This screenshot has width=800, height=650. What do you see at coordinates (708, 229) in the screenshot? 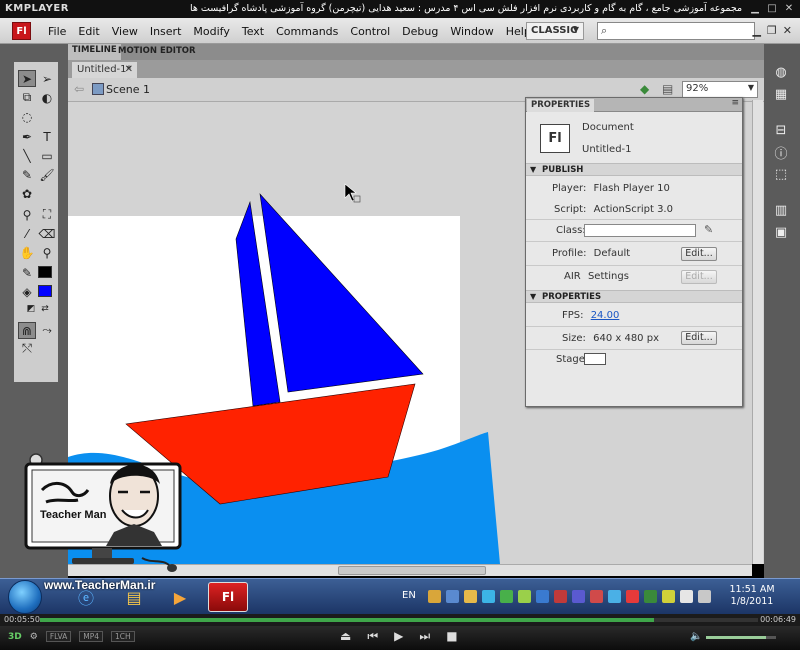
I see `edit-class-pencil-icon: ✎` at bounding box center [708, 229].